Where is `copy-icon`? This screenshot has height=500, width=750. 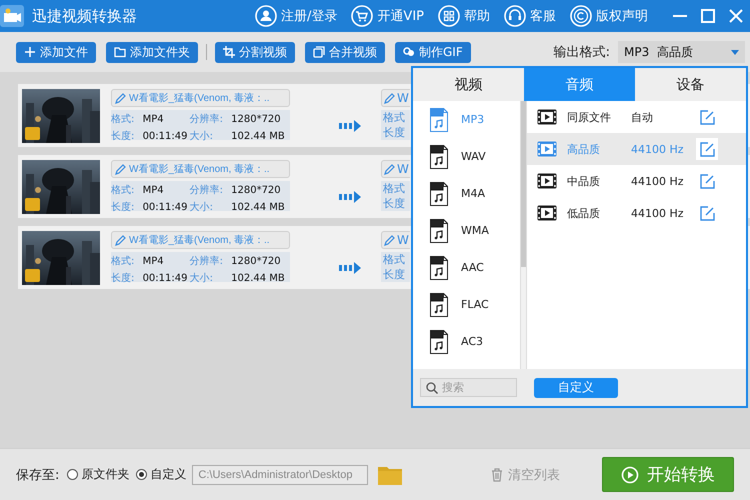
copy-icon is located at coordinates (319, 52).